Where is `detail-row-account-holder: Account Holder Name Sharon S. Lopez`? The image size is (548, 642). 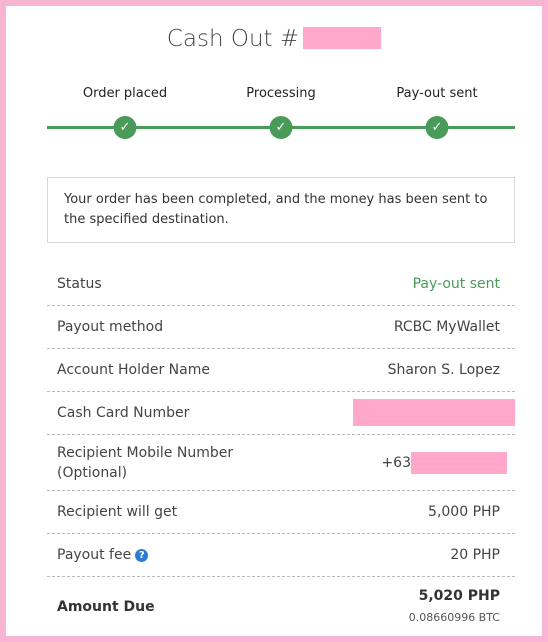 detail-row-account-holder: Account Holder Name Sharon S. Lopez is located at coordinates (281, 370).